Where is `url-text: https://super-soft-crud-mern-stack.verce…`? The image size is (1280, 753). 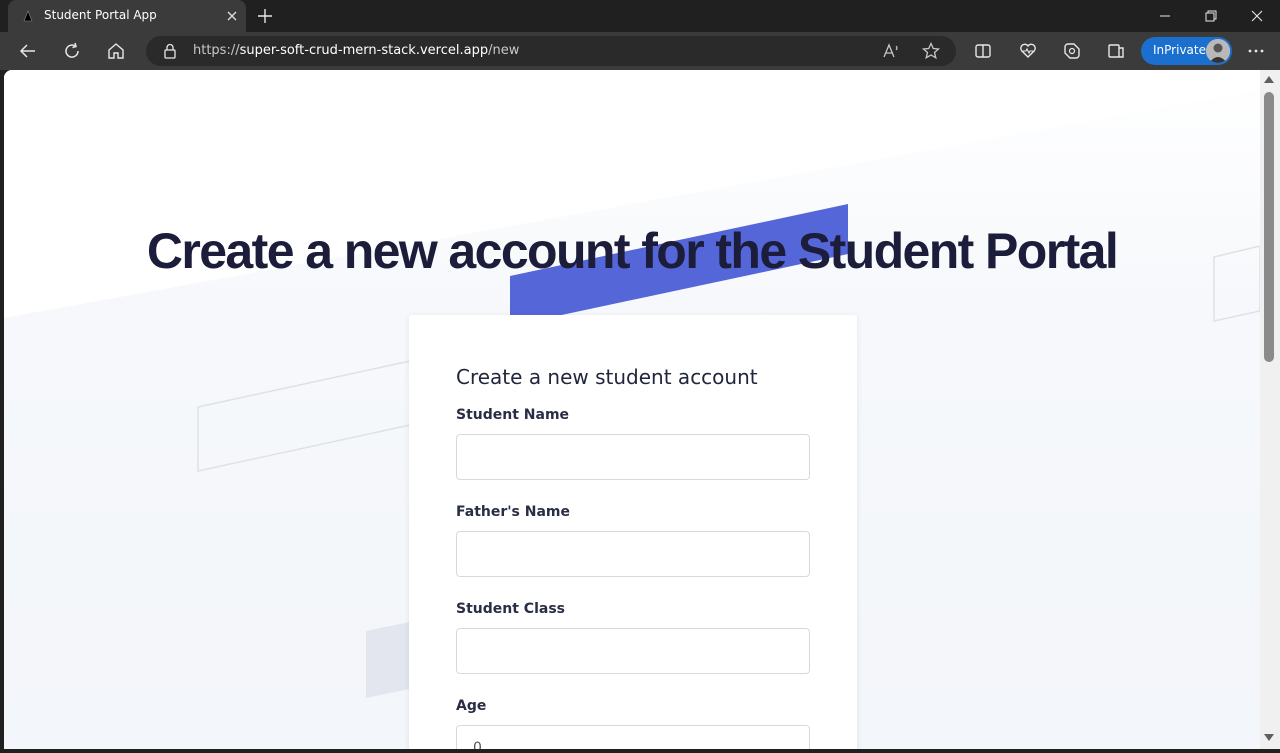
url-text: https://super-soft-crud-mern-stack.verce… is located at coordinates (356, 50).